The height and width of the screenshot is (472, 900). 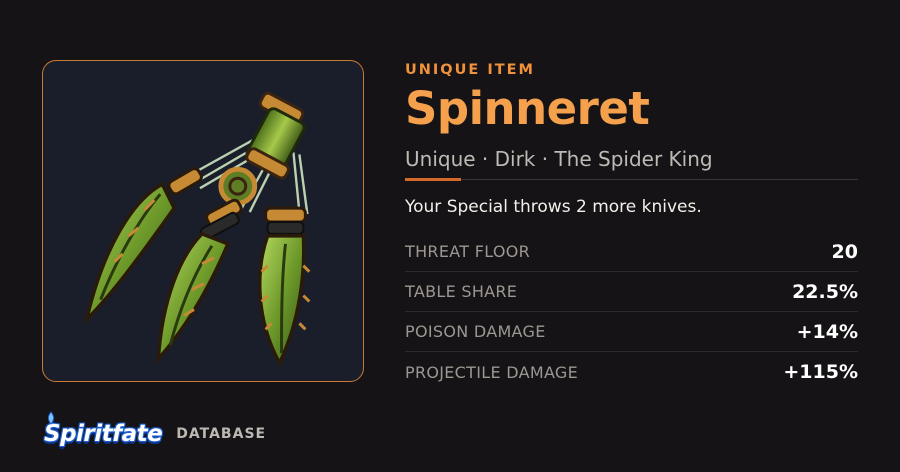 What do you see at coordinates (559, 159) in the screenshot?
I see `item-subtitle: Unique · Dirk · The Spider King` at bounding box center [559, 159].